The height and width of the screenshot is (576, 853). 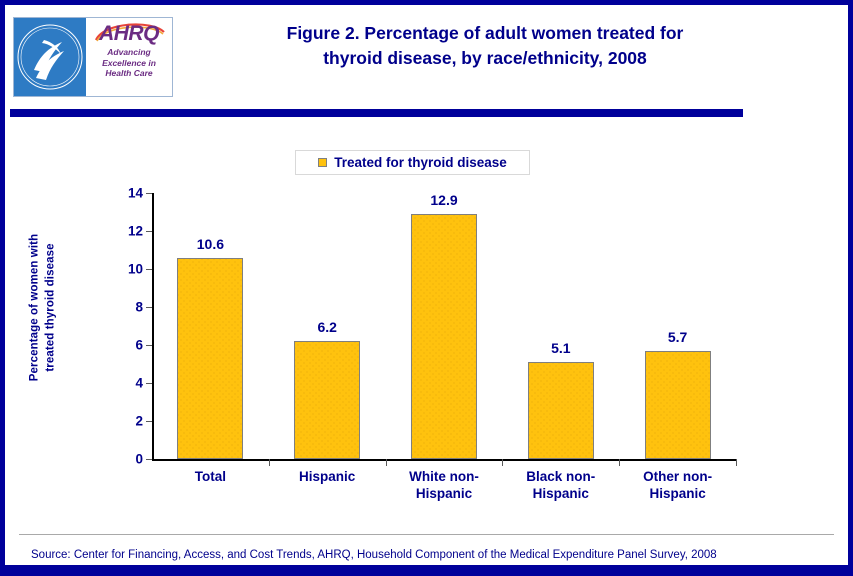 What do you see at coordinates (135, 193) in the screenshot?
I see `y-tick-label: 14` at bounding box center [135, 193].